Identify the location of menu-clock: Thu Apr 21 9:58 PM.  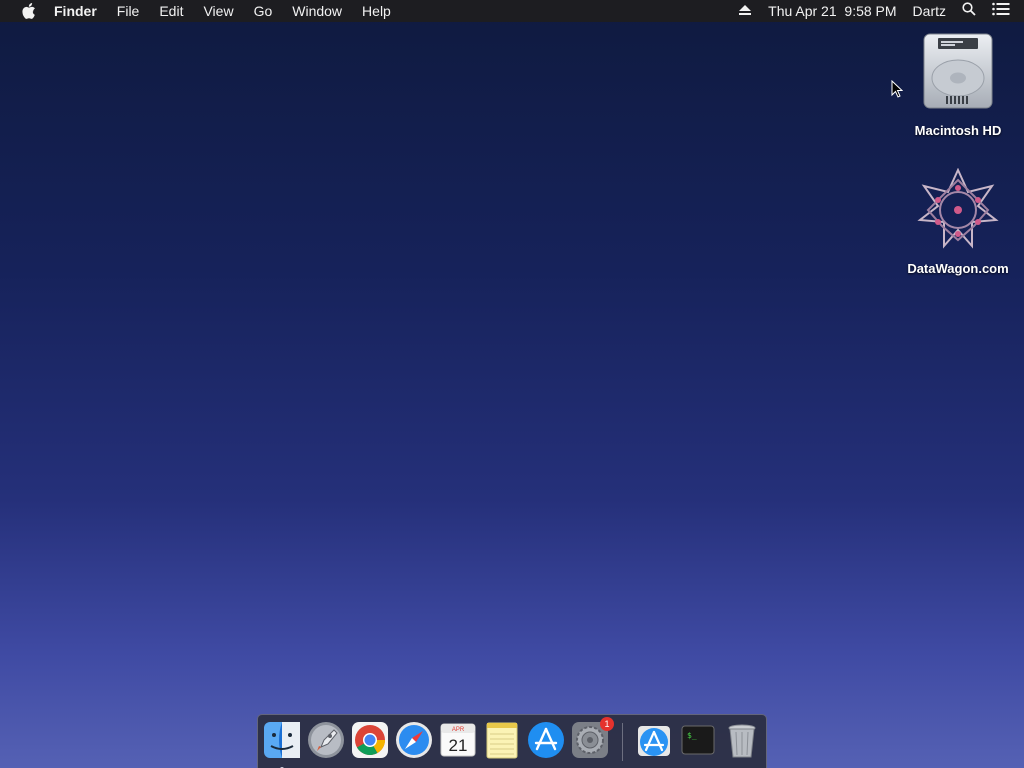
(832, 11).